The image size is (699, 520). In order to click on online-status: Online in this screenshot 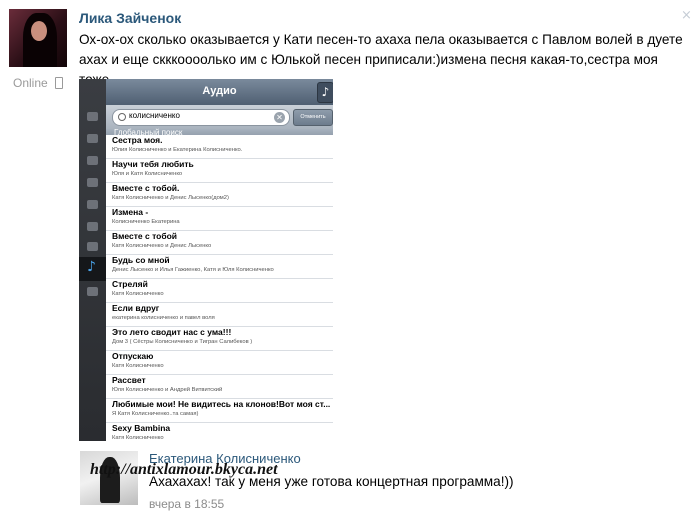, I will do `click(30, 83)`.